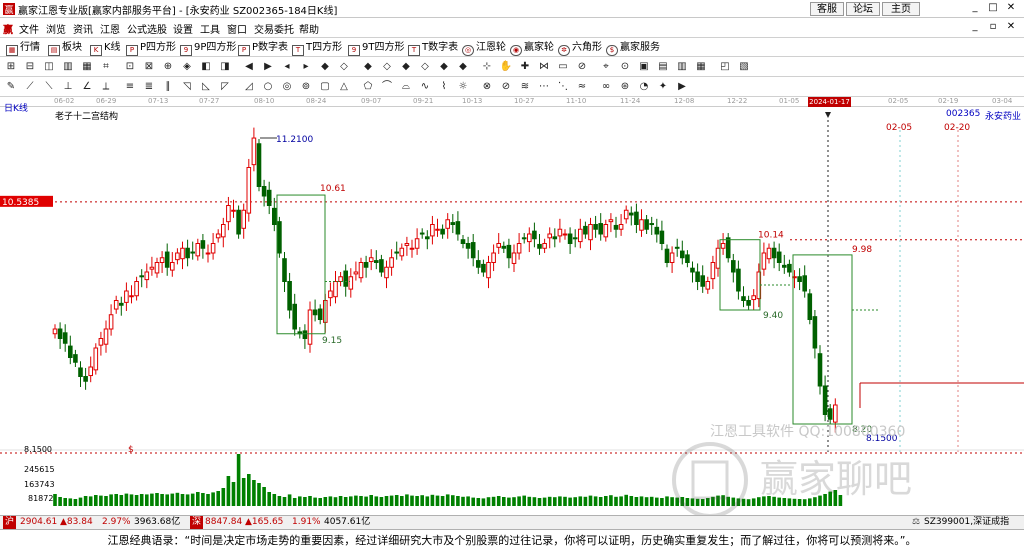 The height and width of the screenshot is (551, 1024). I want to click on lines-3-icon: ≡, so click(130, 87).